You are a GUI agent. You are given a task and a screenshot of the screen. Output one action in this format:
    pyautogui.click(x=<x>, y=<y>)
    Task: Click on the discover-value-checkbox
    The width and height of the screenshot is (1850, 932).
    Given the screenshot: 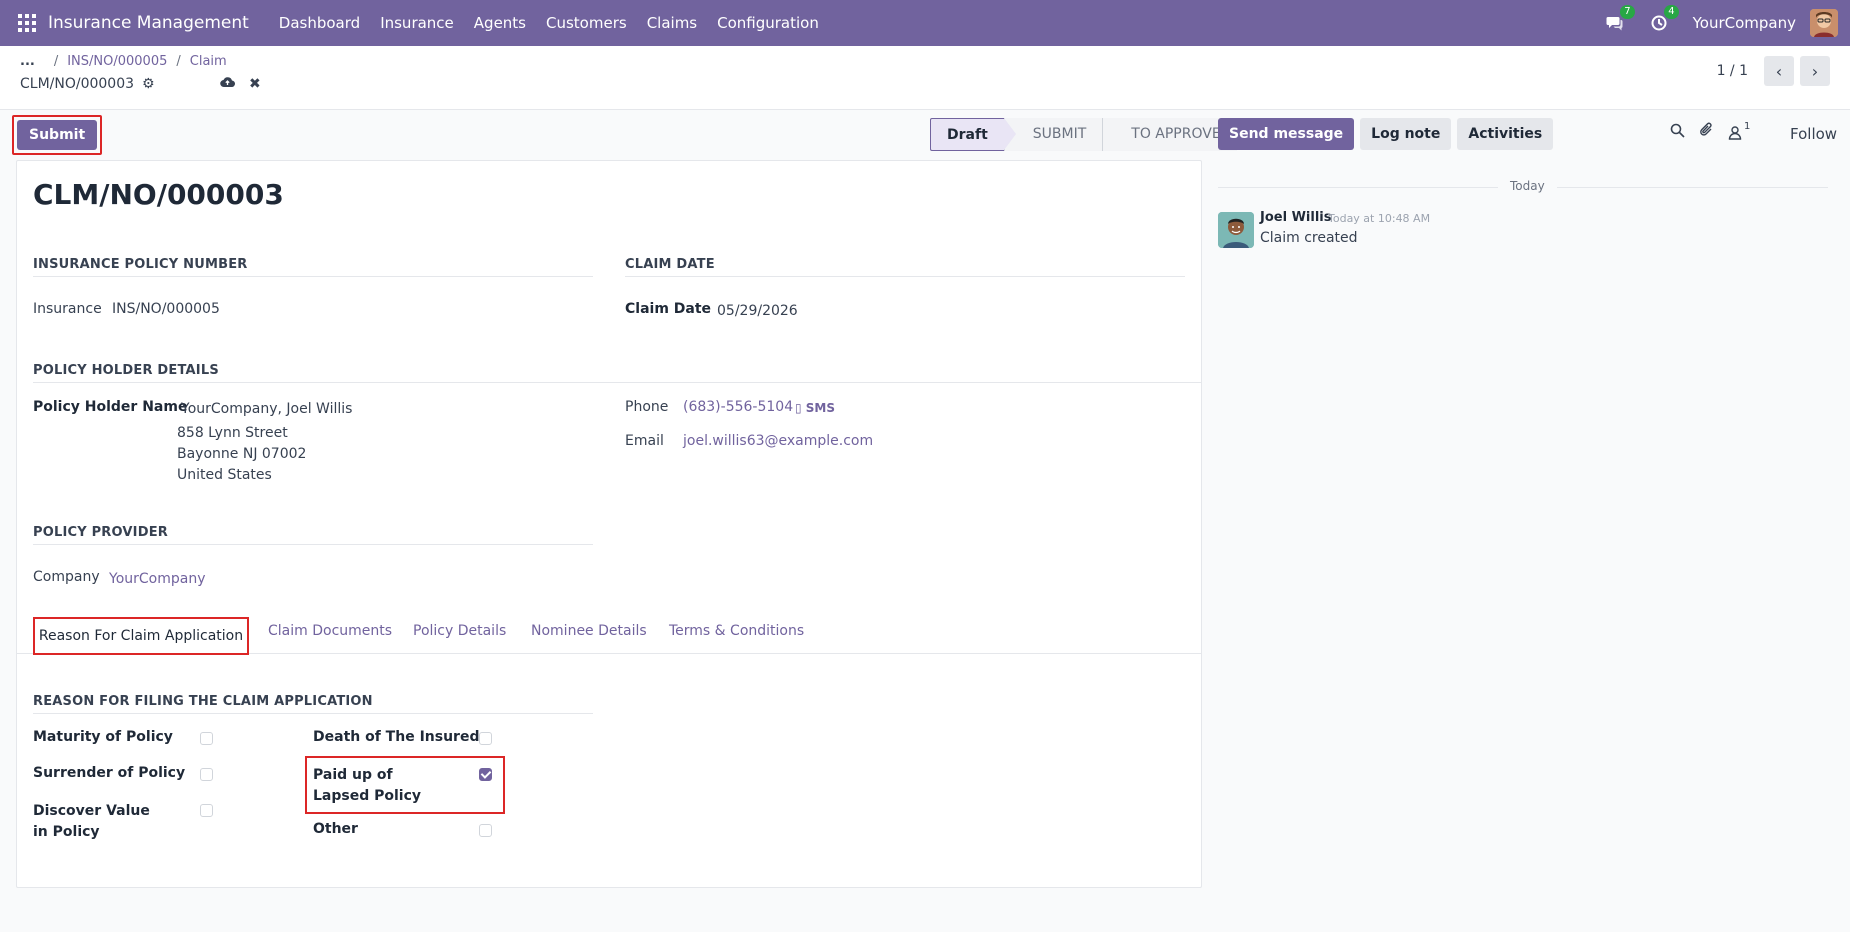 What is the action you would take?
    pyautogui.click(x=206, y=810)
    